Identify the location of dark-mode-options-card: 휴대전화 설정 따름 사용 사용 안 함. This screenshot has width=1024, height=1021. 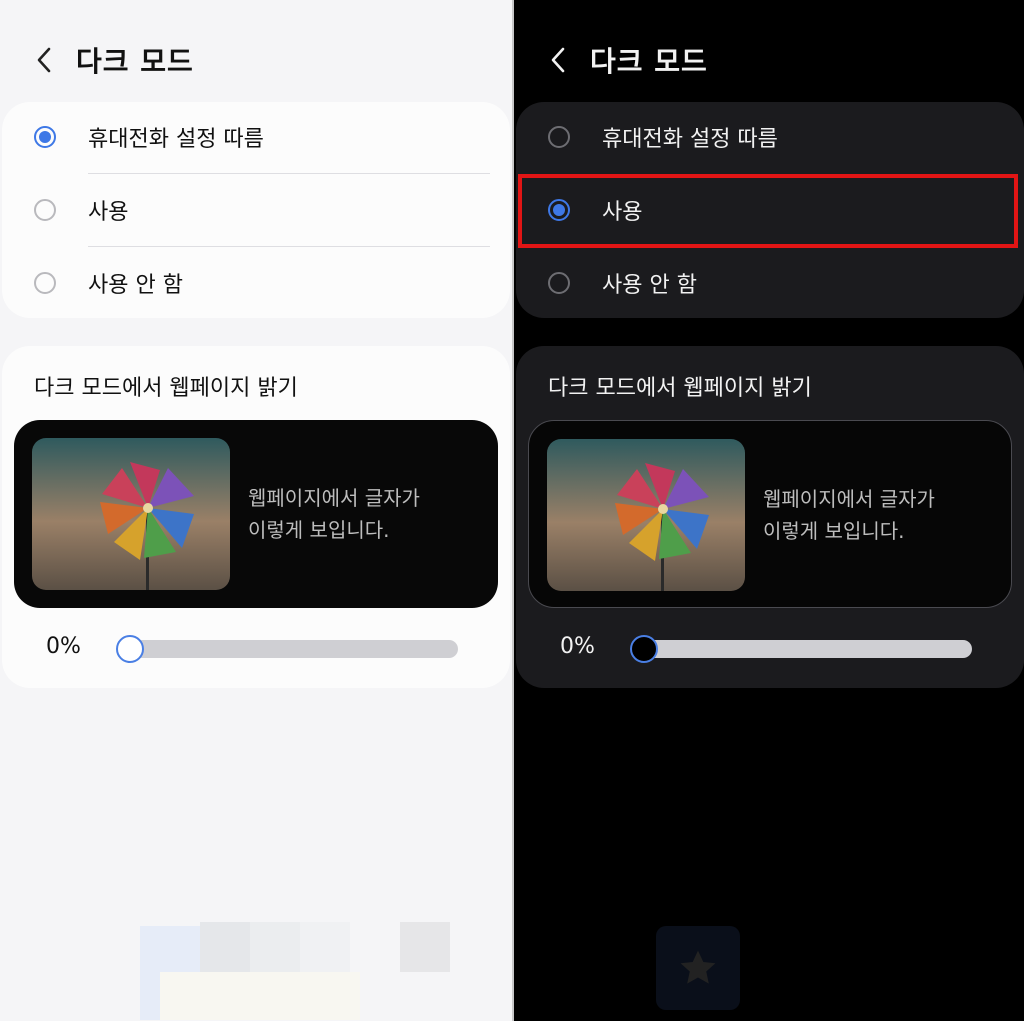
(256, 210).